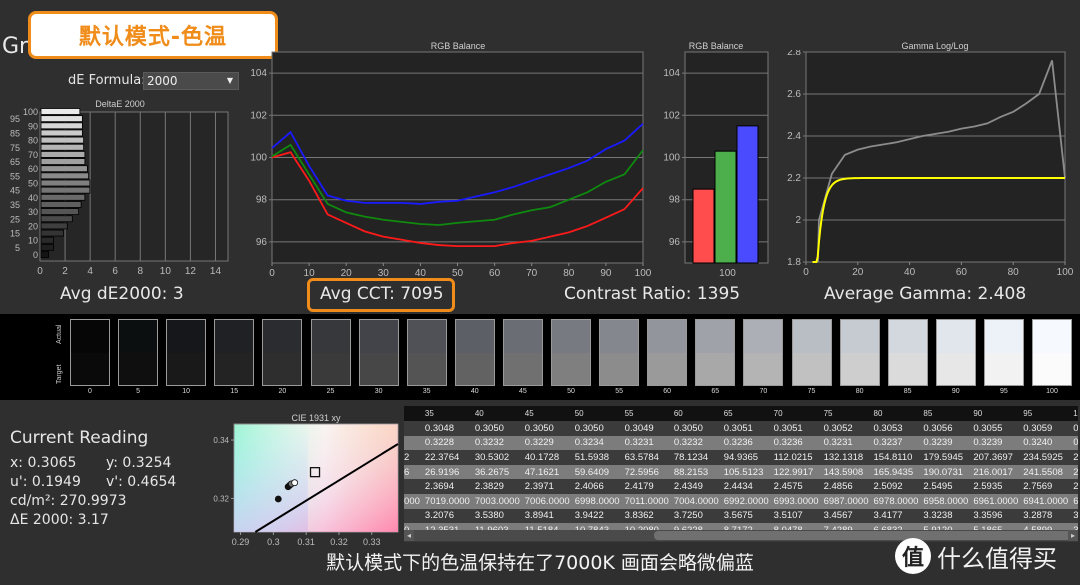 The height and width of the screenshot is (585, 1080). Describe the element at coordinates (858, 272) in the screenshot. I see `x-tick-label: 20` at that location.